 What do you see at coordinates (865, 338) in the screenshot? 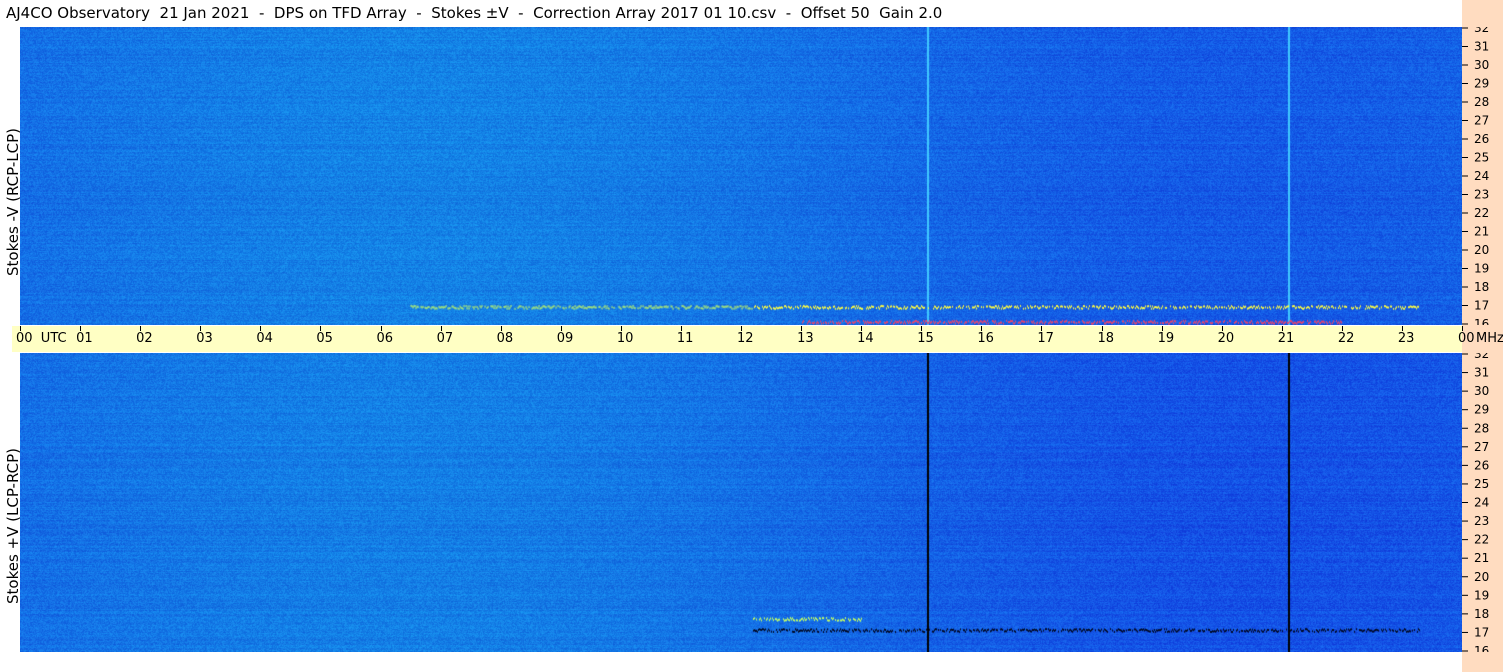
I see `utc-tick-label: 14` at bounding box center [865, 338].